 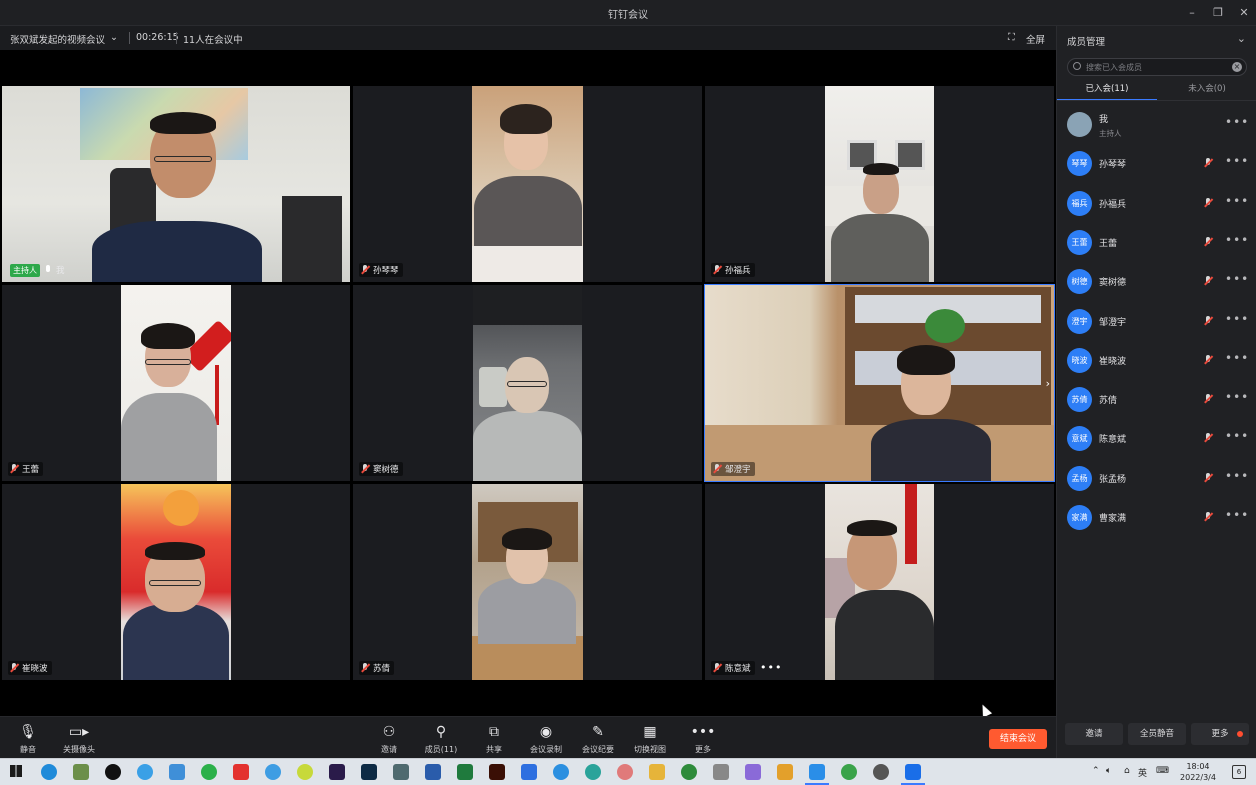 What do you see at coordinates (337, 772) in the screenshot?
I see `after-effects-icon` at bounding box center [337, 772].